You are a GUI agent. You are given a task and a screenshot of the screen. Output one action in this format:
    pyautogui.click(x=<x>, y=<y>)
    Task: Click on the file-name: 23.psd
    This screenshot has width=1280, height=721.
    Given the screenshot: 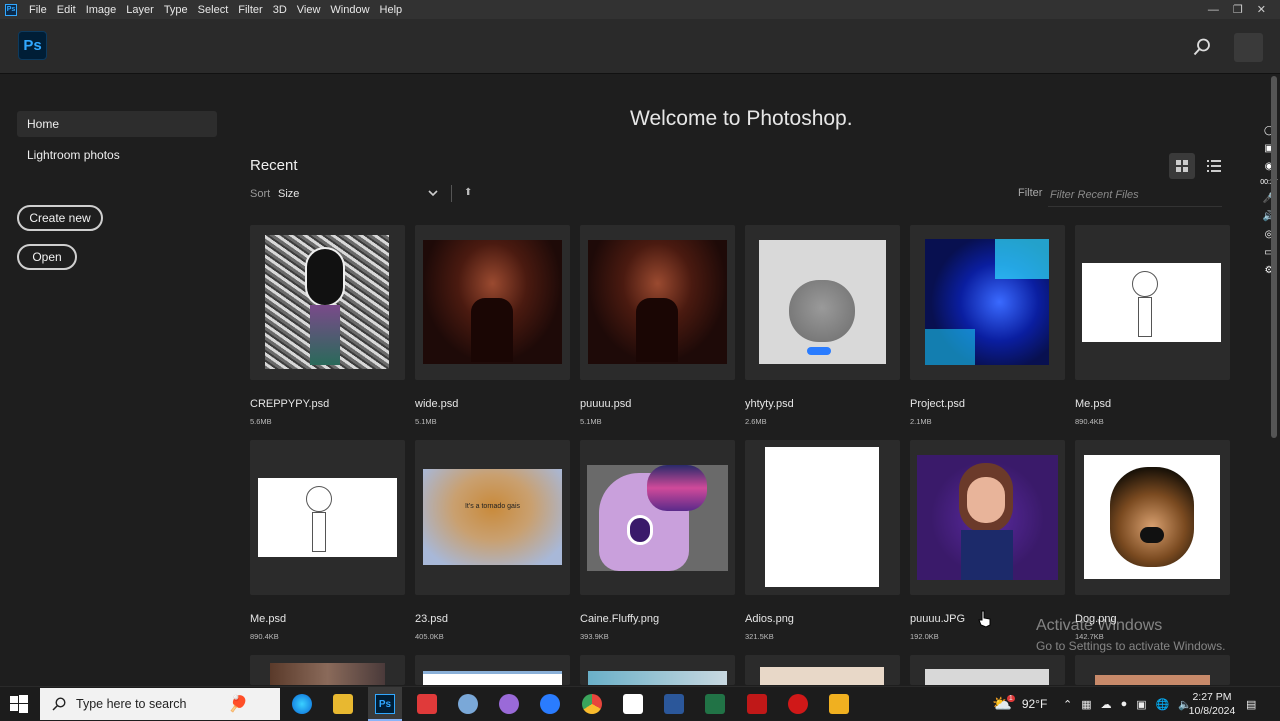 What is the action you would take?
    pyautogui.click(x=431, y=619)
    